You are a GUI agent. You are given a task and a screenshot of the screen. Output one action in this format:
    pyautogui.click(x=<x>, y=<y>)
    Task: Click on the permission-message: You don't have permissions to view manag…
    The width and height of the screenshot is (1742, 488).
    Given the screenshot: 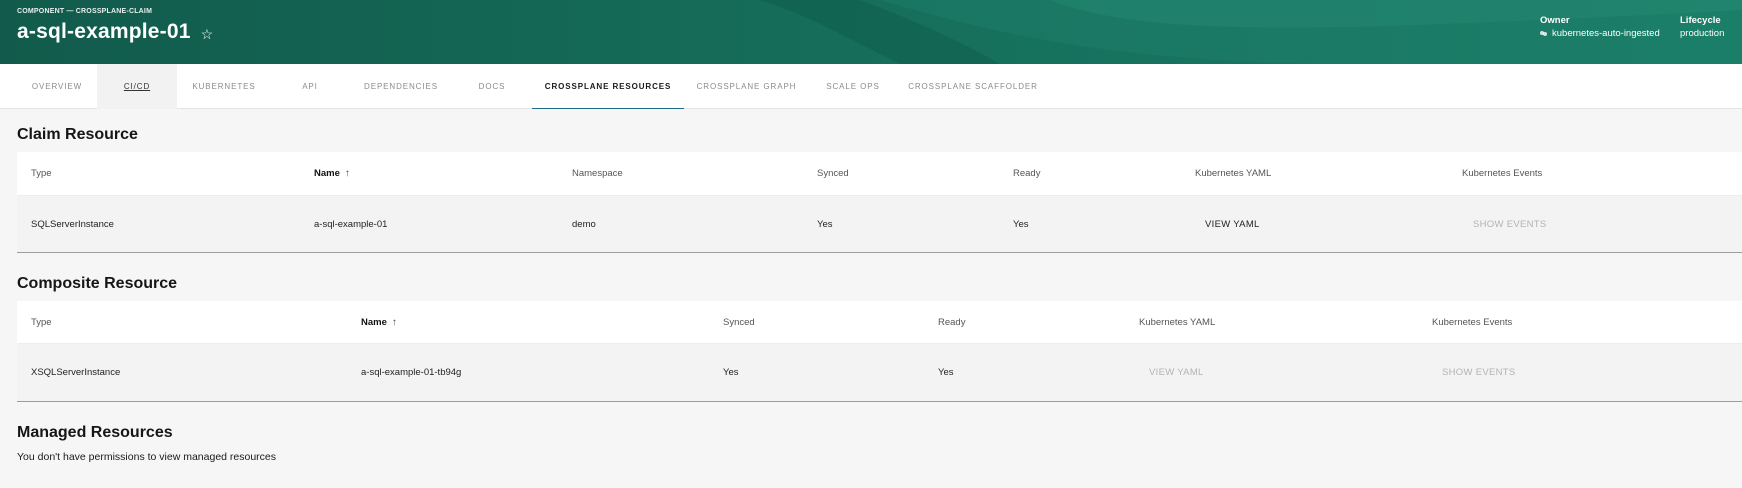 What is the action you would take?
    pyautogui.click(x=147, y=457)
    